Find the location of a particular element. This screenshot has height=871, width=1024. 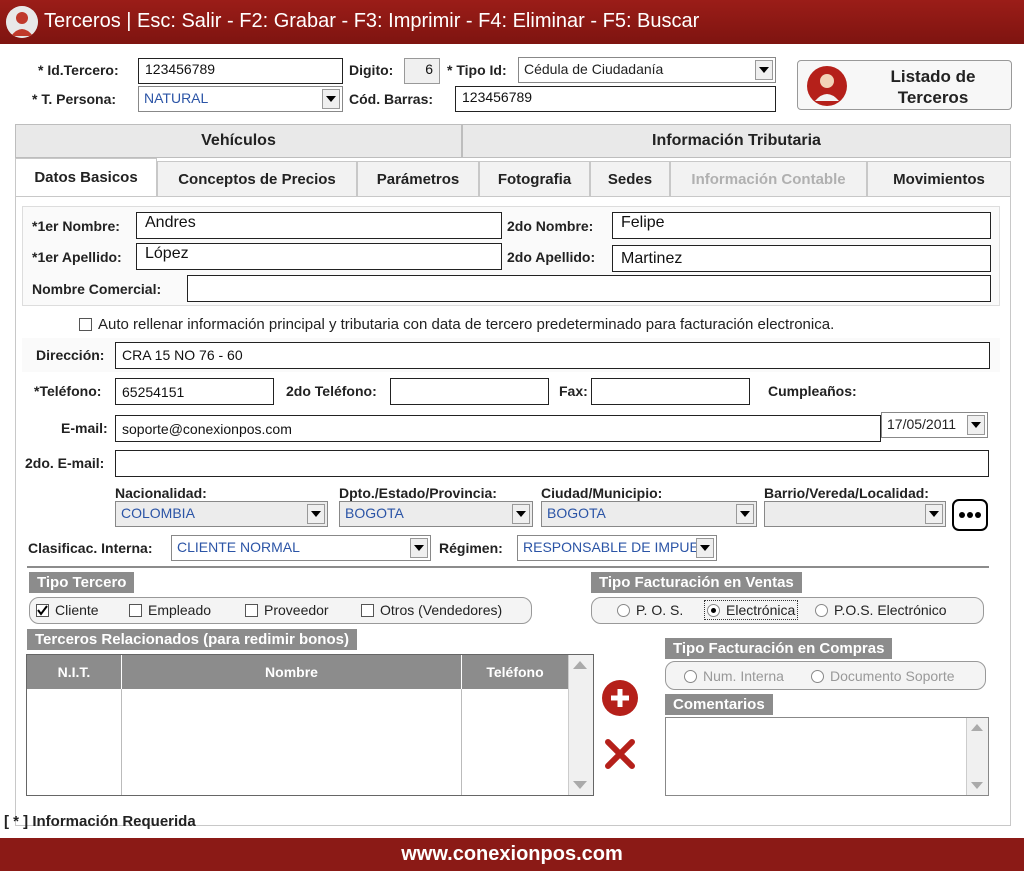

more-icon is located at coordinates (970, 515).